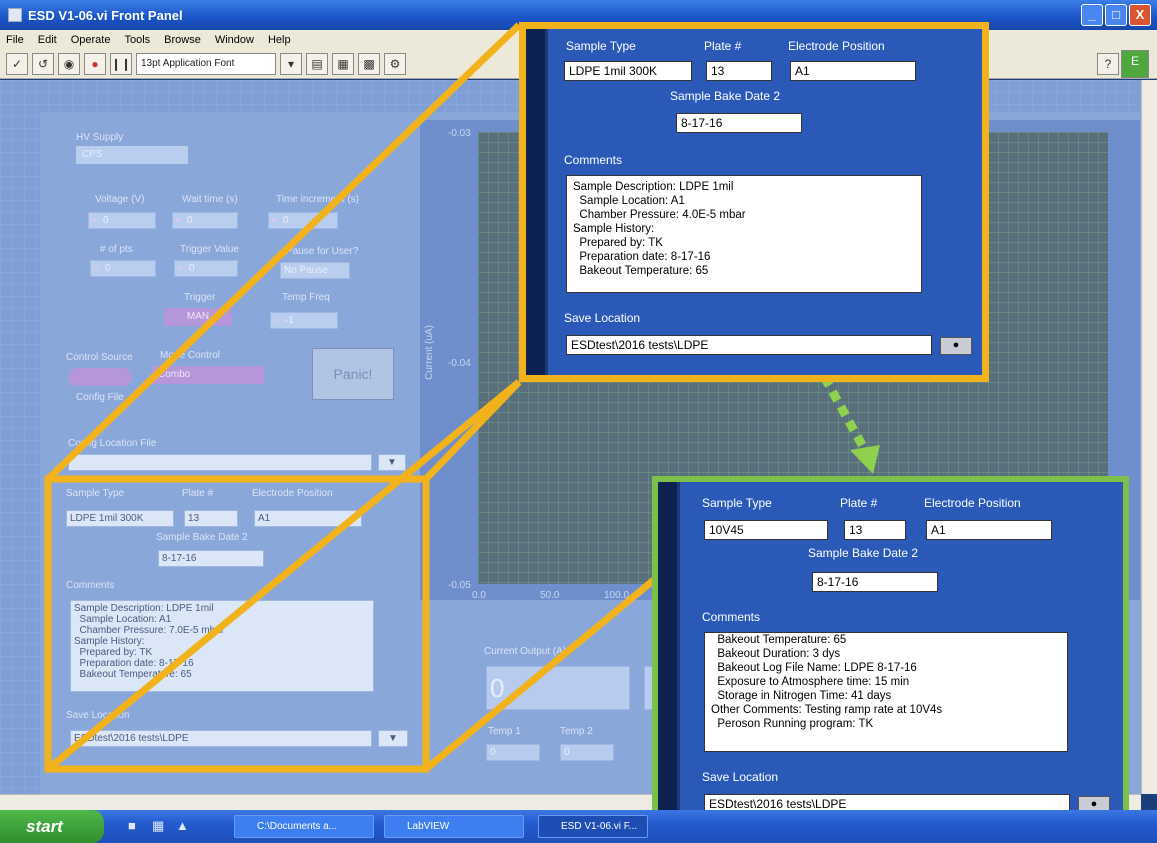 Image resolution: width=1157 pixels, height=843 pixels. What do you see at coordinates (540, 674) in the screenshot?
I see `connector-line` at bounding box center [540, 674].